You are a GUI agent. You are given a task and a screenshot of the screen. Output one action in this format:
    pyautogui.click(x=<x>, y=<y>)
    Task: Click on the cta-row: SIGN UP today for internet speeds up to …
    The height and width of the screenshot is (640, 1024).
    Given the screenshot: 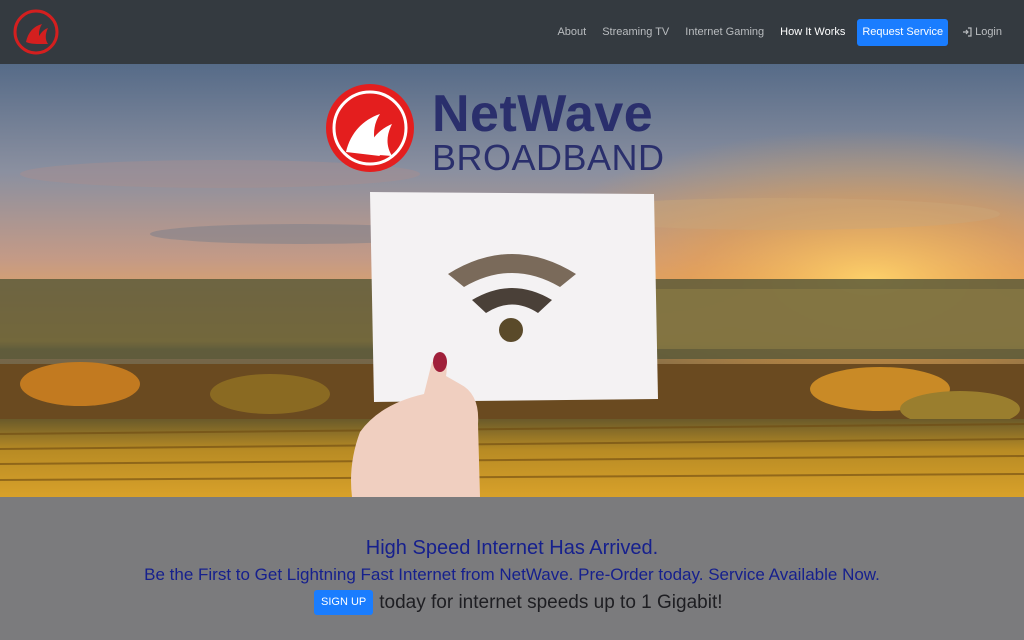 What is the action you would take?
    pyautogui.click(x=518, y=602)
    